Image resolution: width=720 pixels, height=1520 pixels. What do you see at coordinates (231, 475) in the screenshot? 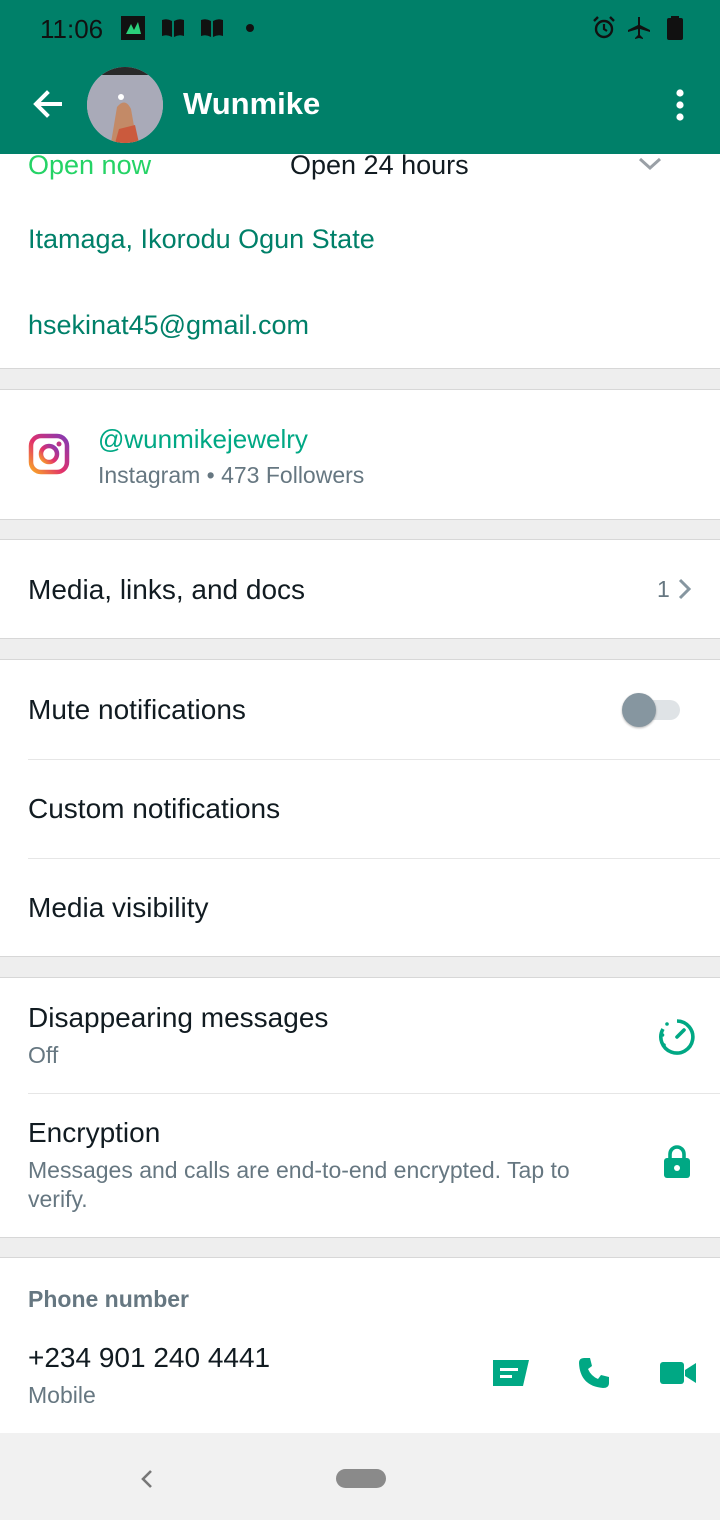
I see `instagram-subtitle: Instagram • 473 Followers` at bounding box center [231, 475].